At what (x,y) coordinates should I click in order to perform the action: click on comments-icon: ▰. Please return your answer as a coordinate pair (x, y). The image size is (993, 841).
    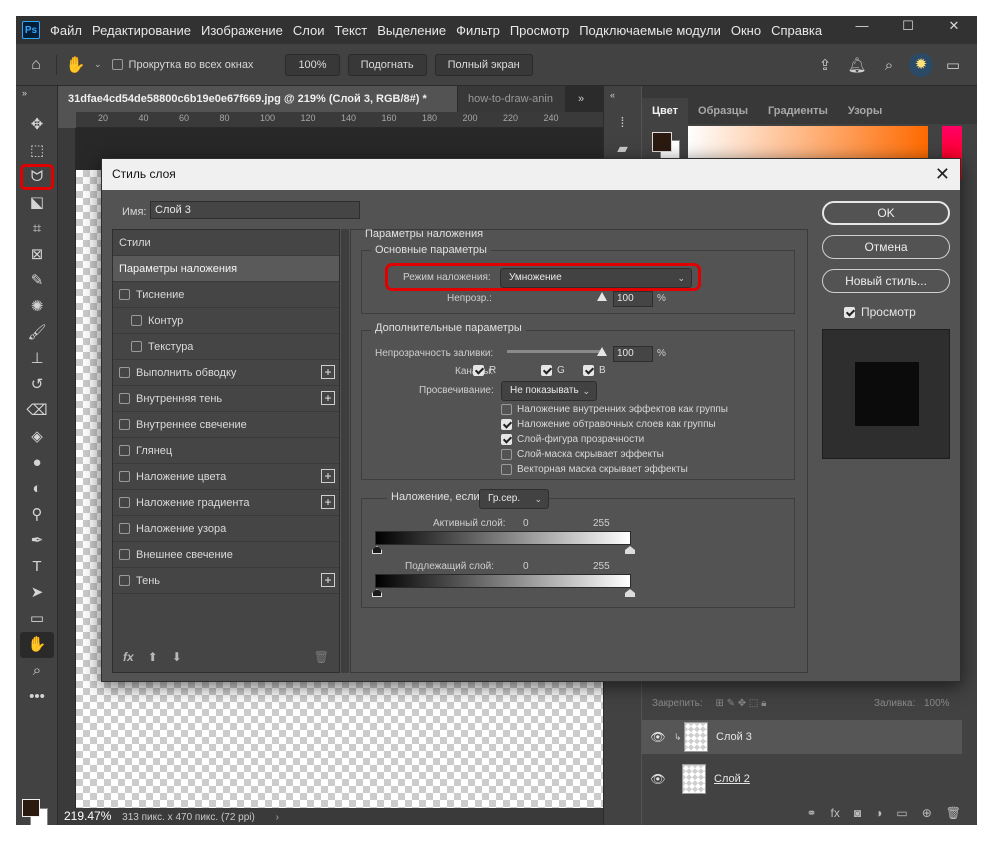
    Looking at the image, I should click on (622, 148).